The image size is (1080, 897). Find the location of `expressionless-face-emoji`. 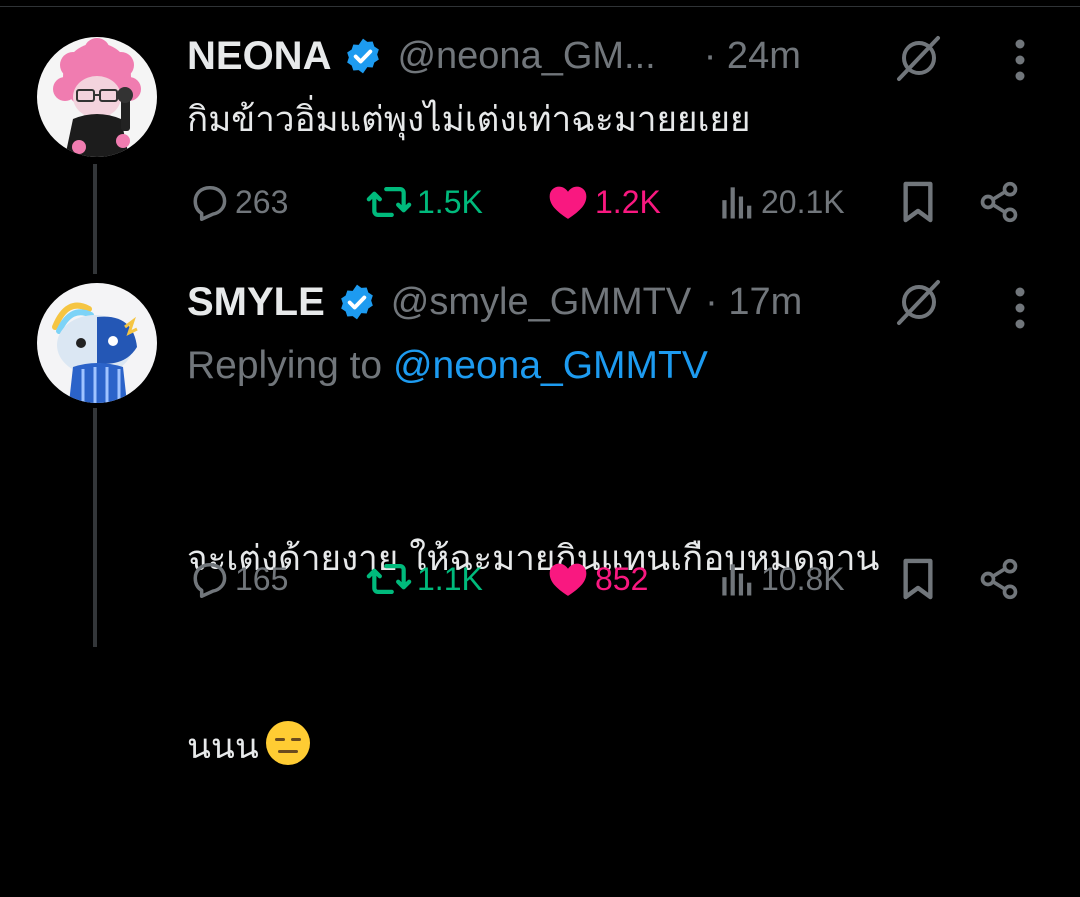

expressionless-face-emoji is located at coordinates (288, 743).